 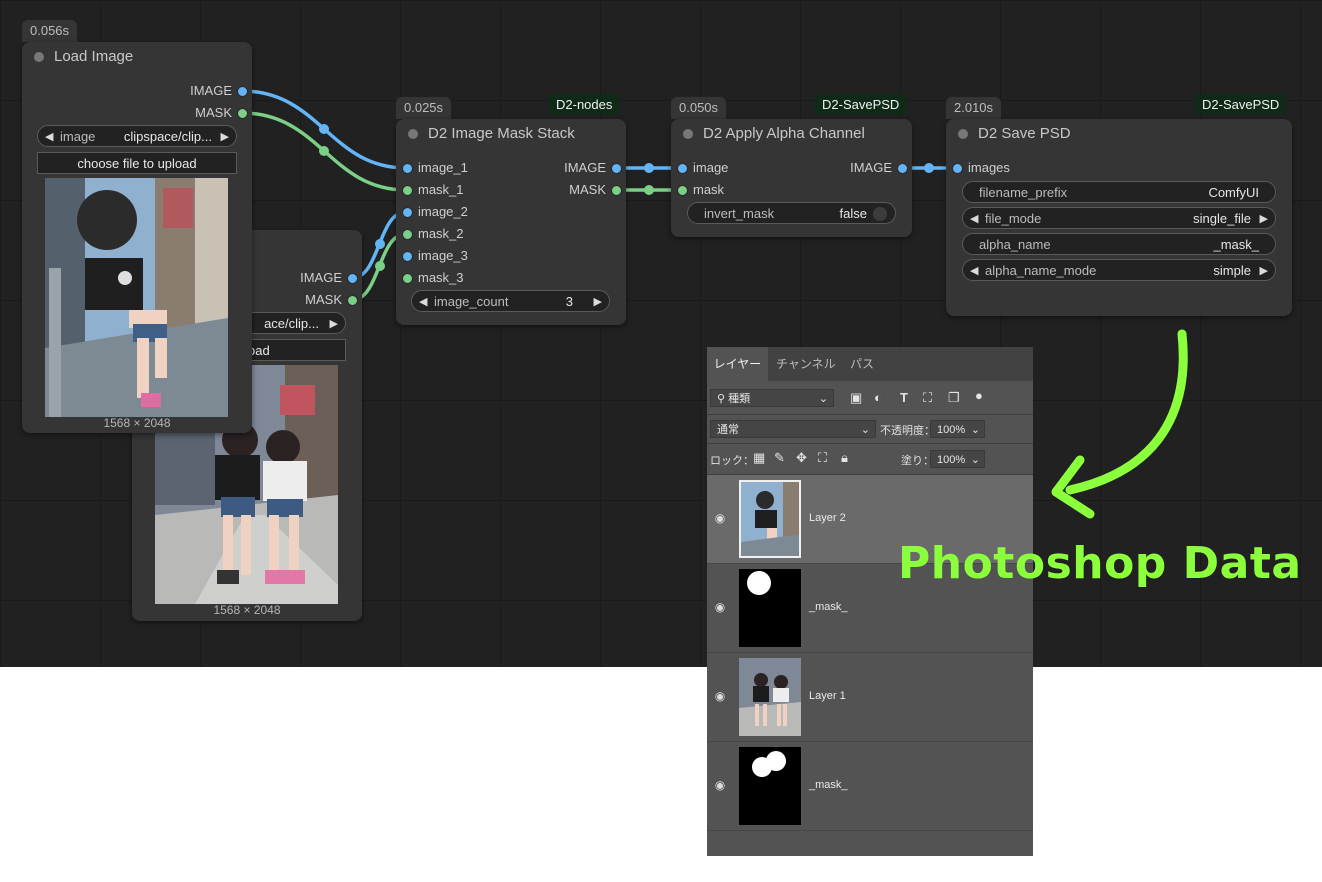 What do you see at coordinates (1119, 270) in the screenshot?
I see `alpha-name-mode-combo: ◀ alpha_name_mode simple ▶` at bounding box center [1119, 270].